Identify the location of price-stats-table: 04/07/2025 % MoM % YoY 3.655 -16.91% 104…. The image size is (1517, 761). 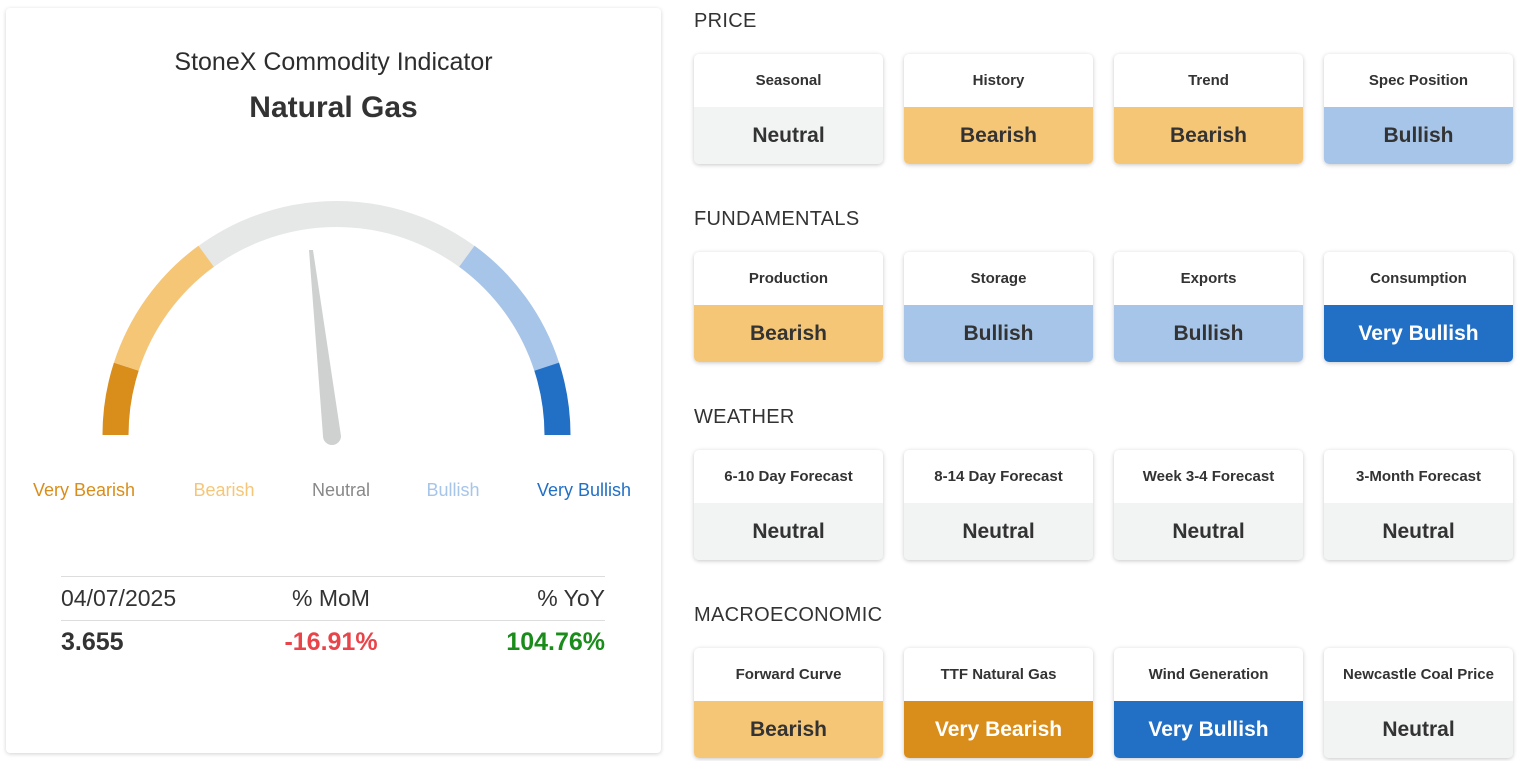
(333, 620).